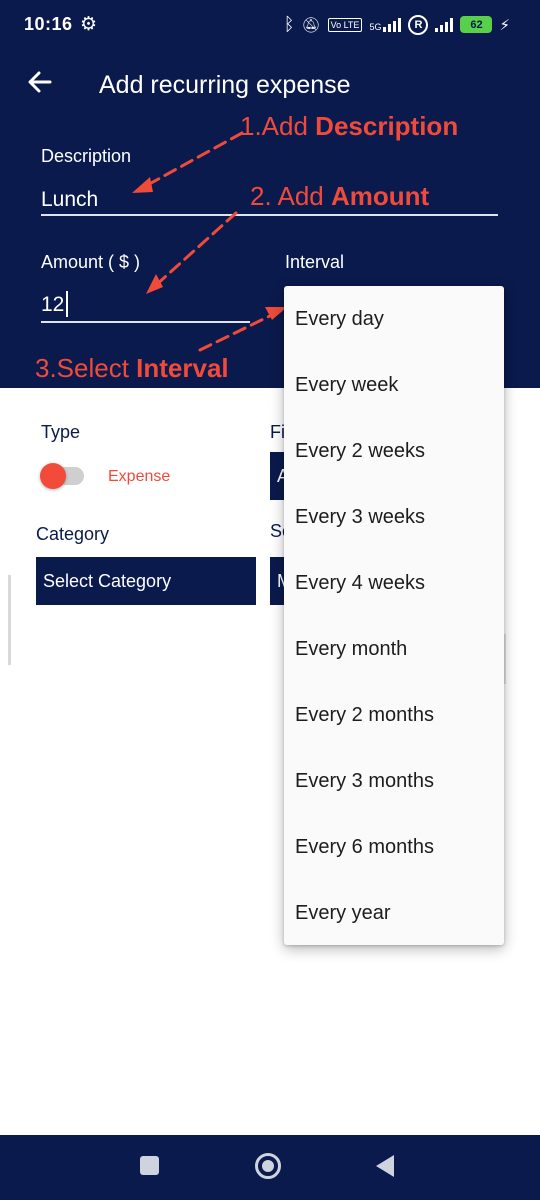 The width and height of the screenshot is (540, 1200). I want to click on recents-square-icon, so click(149, 1165).